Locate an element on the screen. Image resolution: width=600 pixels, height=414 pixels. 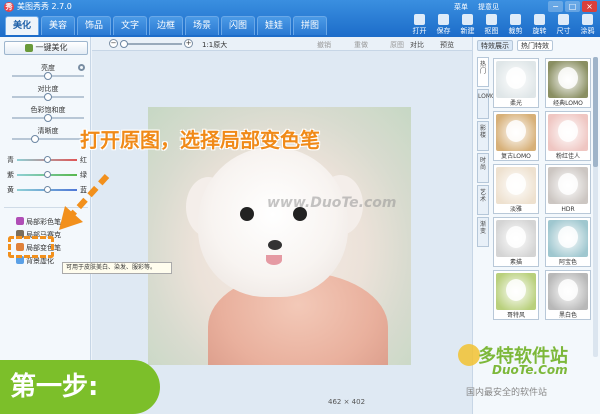
canvas-action-3: 对比 is located at coordinates (417, 45).